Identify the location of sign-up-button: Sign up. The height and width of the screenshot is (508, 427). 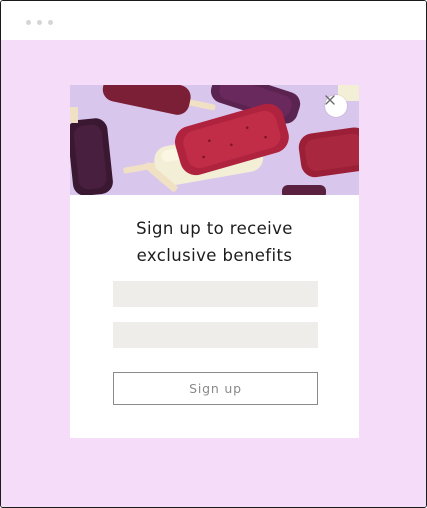
(215, 388).